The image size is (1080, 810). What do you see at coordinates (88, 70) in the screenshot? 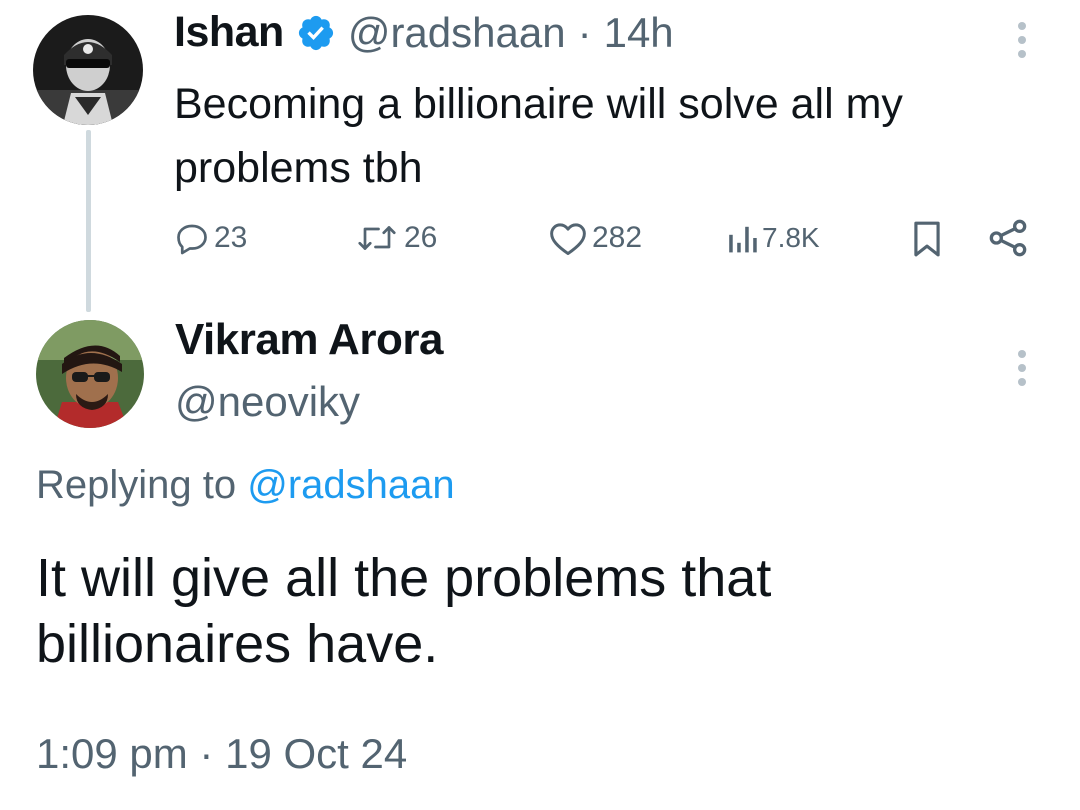
I see `parent-author-avatar` at bounding box center [88, 70].